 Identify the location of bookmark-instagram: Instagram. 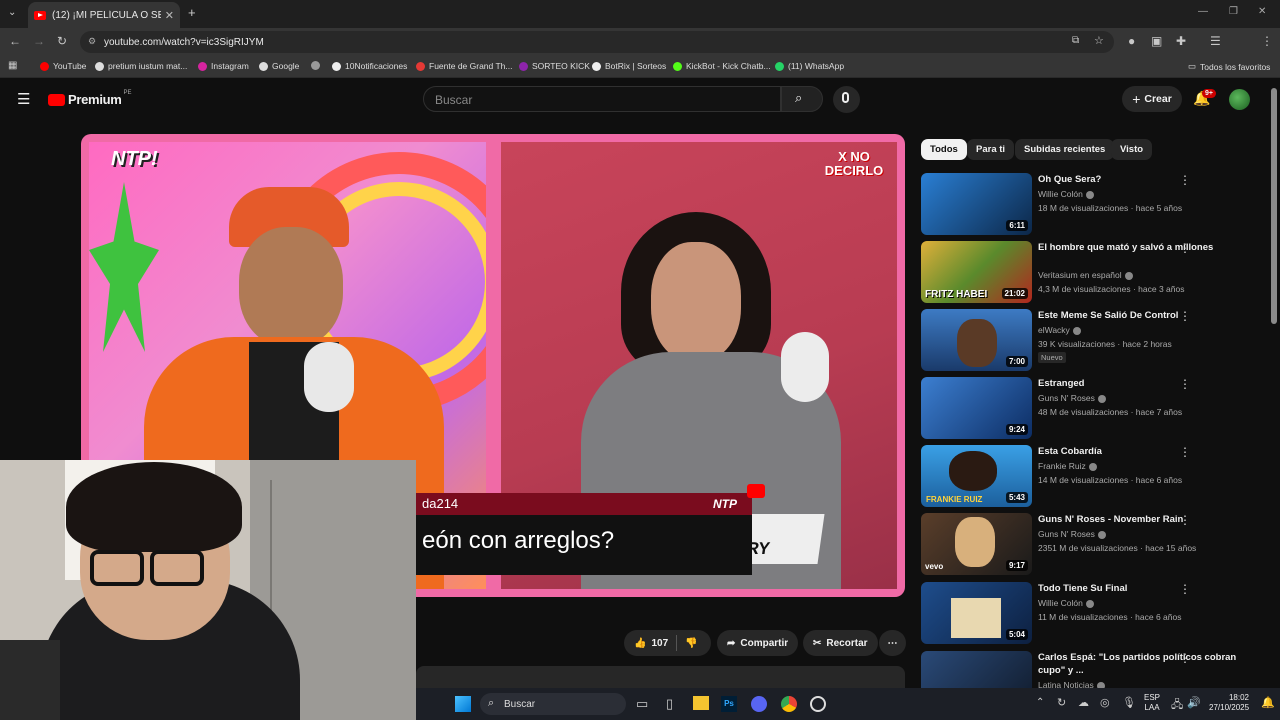
(223, 66).